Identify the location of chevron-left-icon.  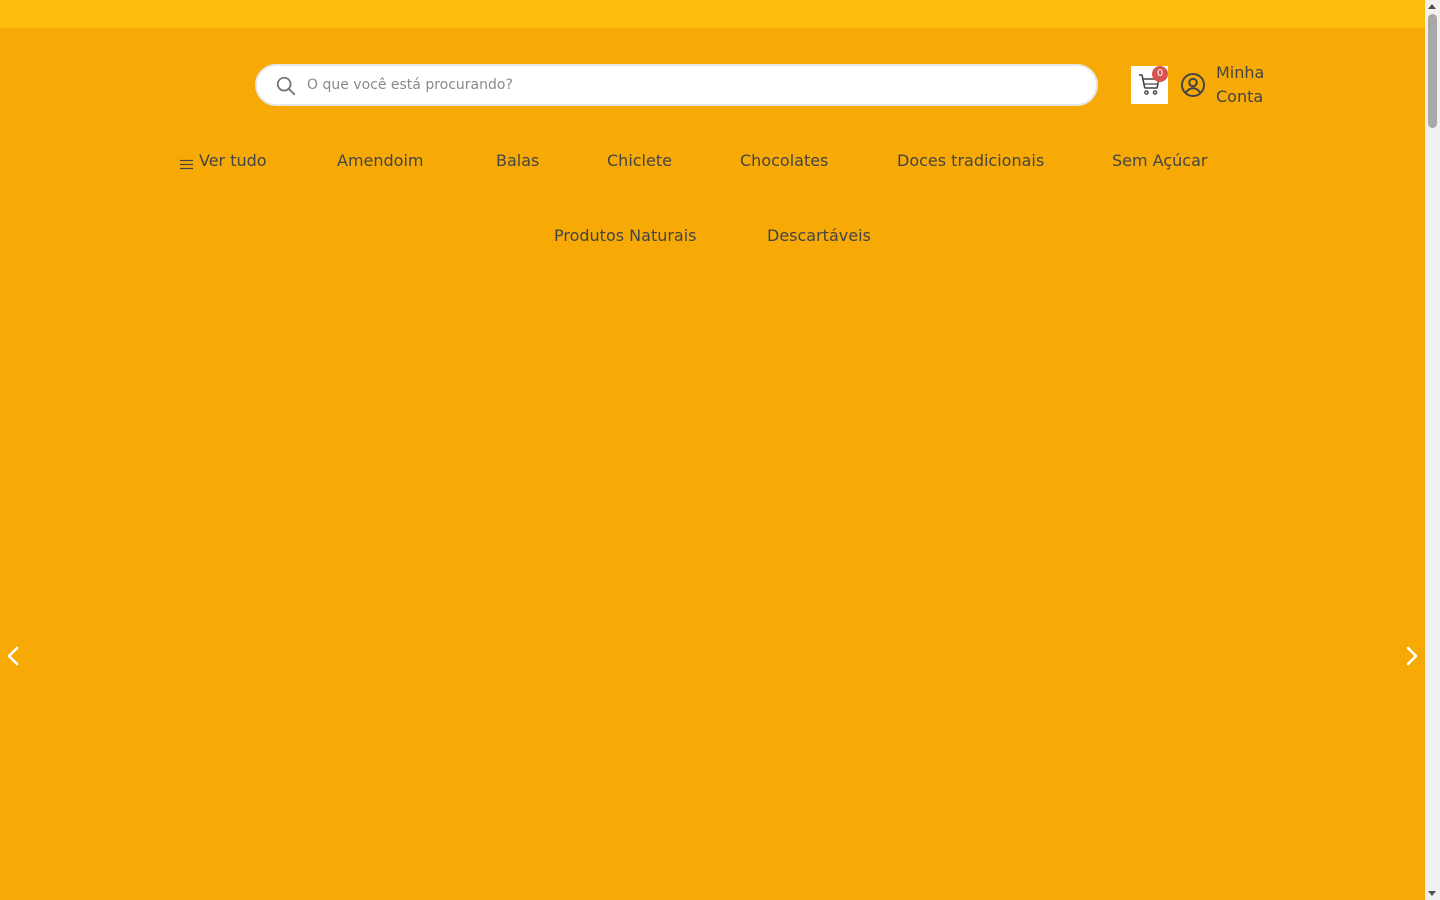
(13, 658).